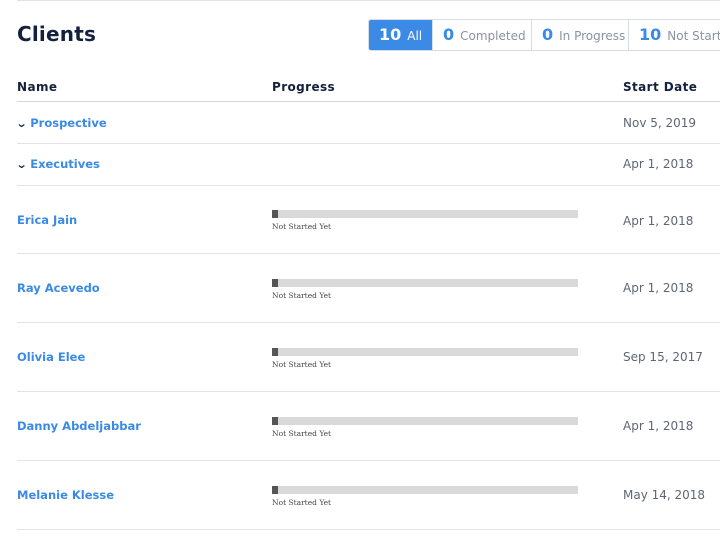  I want to click on table-row: Ray Acevedo Not Started Yet Apr 1, 2018, so click(368, 288).